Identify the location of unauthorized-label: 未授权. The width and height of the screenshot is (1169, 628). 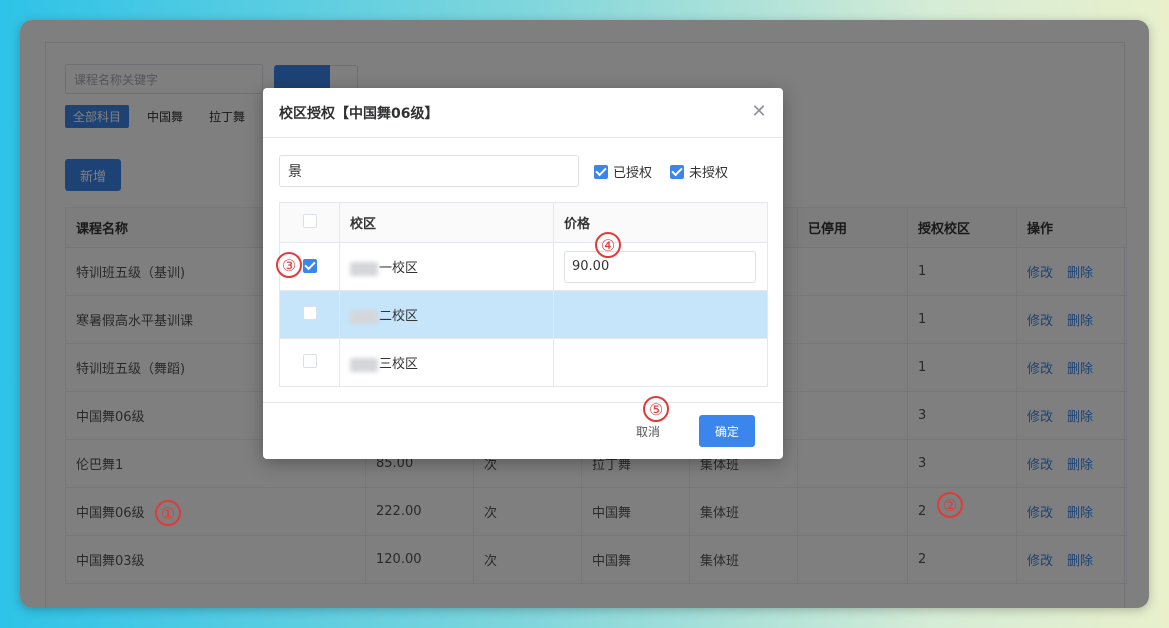
(709, 173).